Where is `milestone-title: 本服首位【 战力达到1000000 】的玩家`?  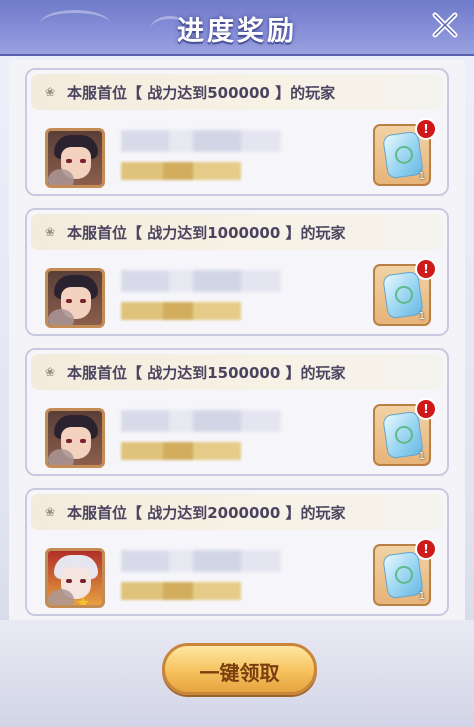
milestone-title: 本服首位【 战力达到1000000 】的玩家 is located at coordinates (206, 233).